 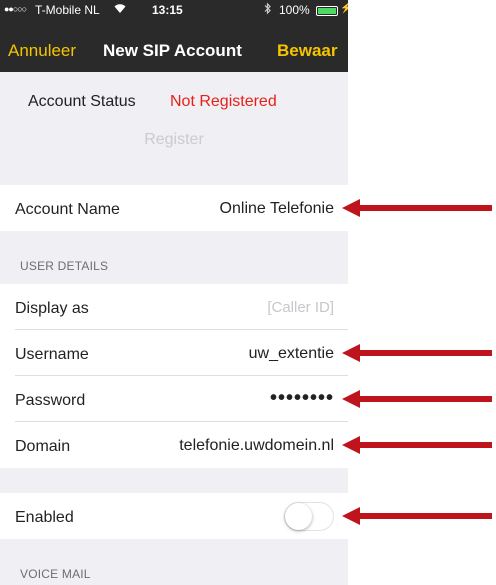 I want to click on display-as-field: [Caller ID], so click(x=300, y=307).